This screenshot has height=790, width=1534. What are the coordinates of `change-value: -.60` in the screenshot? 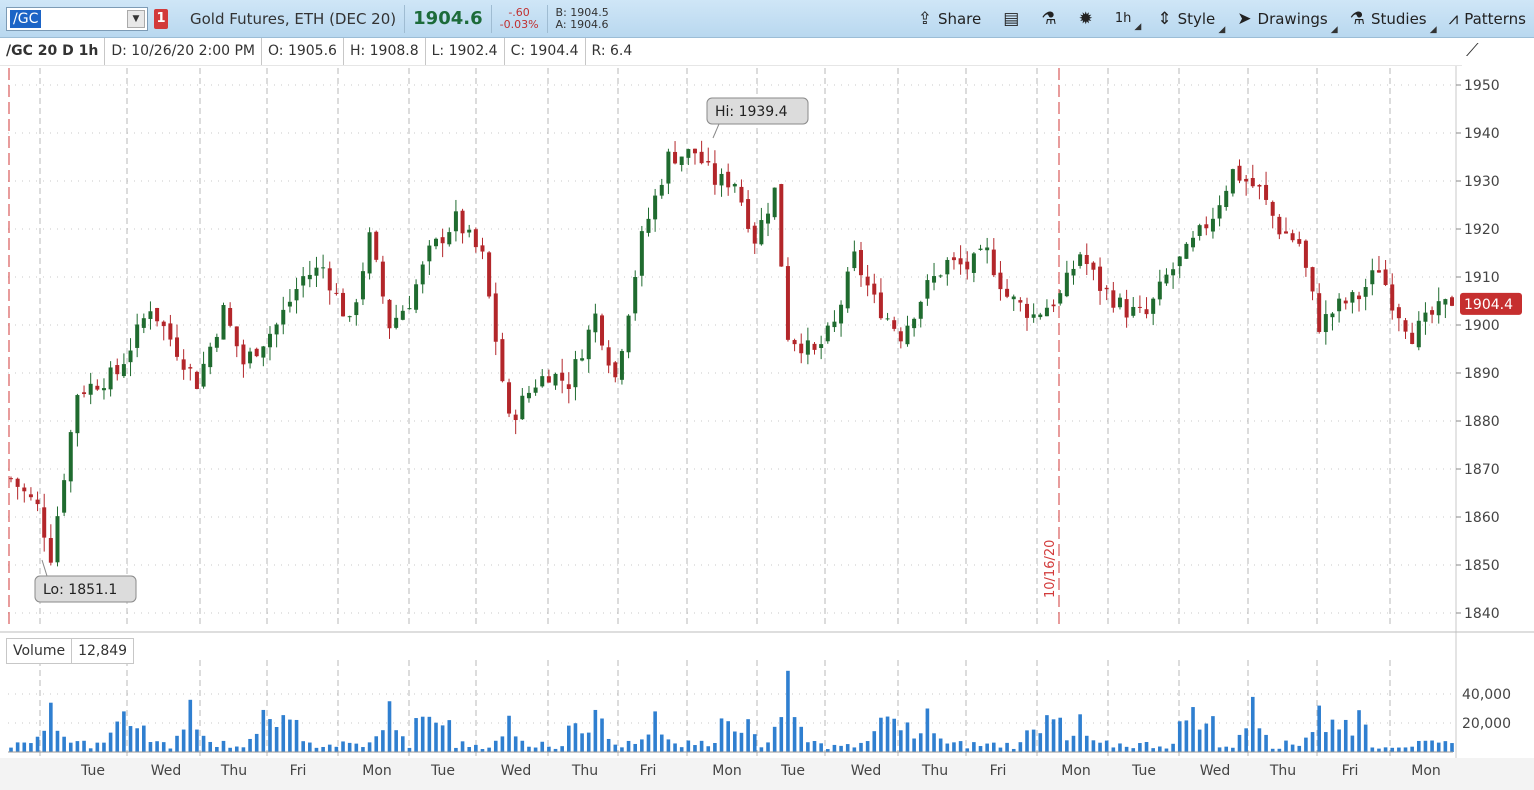 It's located at (519, 12).